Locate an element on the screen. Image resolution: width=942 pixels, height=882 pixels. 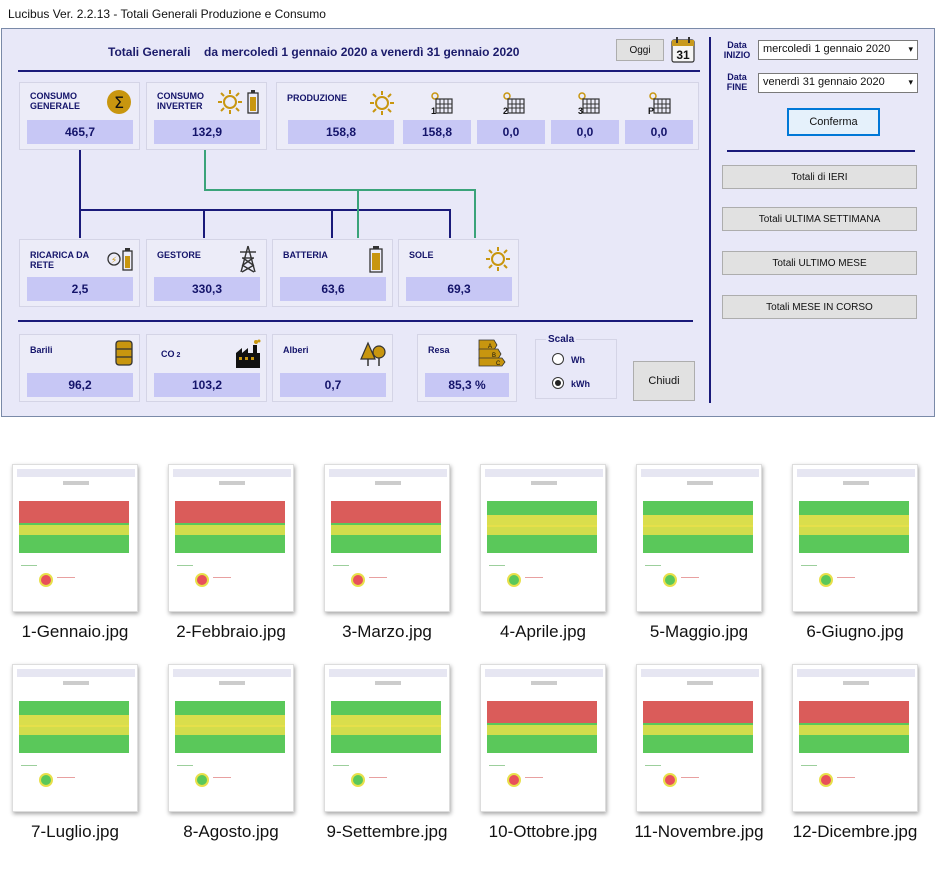
produzione-value: 158,8 is located at coordinates (341, 132).